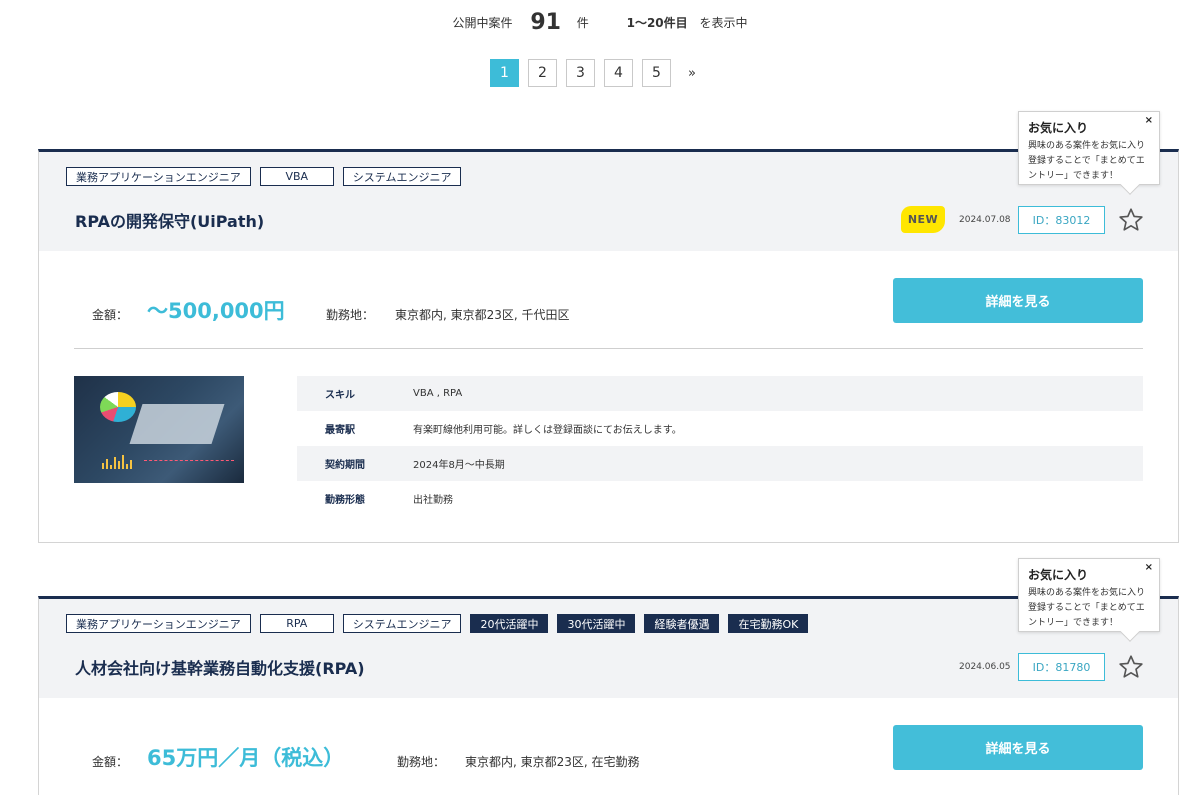  I want to click on spec-value: 出社勤務, so click(433, 500).